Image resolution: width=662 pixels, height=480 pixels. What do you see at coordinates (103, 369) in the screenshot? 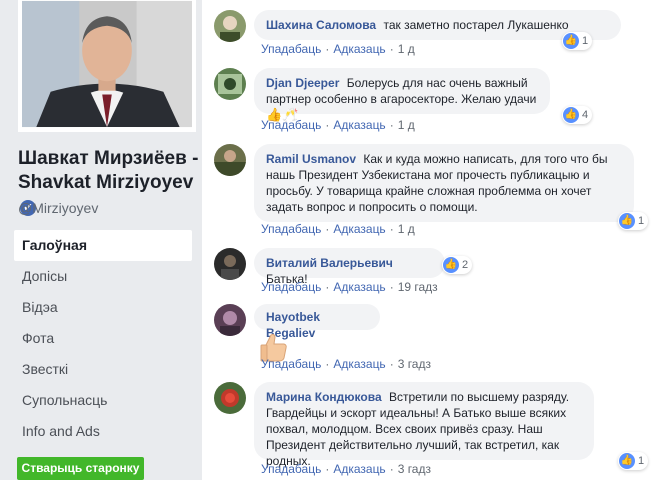
I see `nav-item-about: Звесткі` at bounding box center [103, 369].